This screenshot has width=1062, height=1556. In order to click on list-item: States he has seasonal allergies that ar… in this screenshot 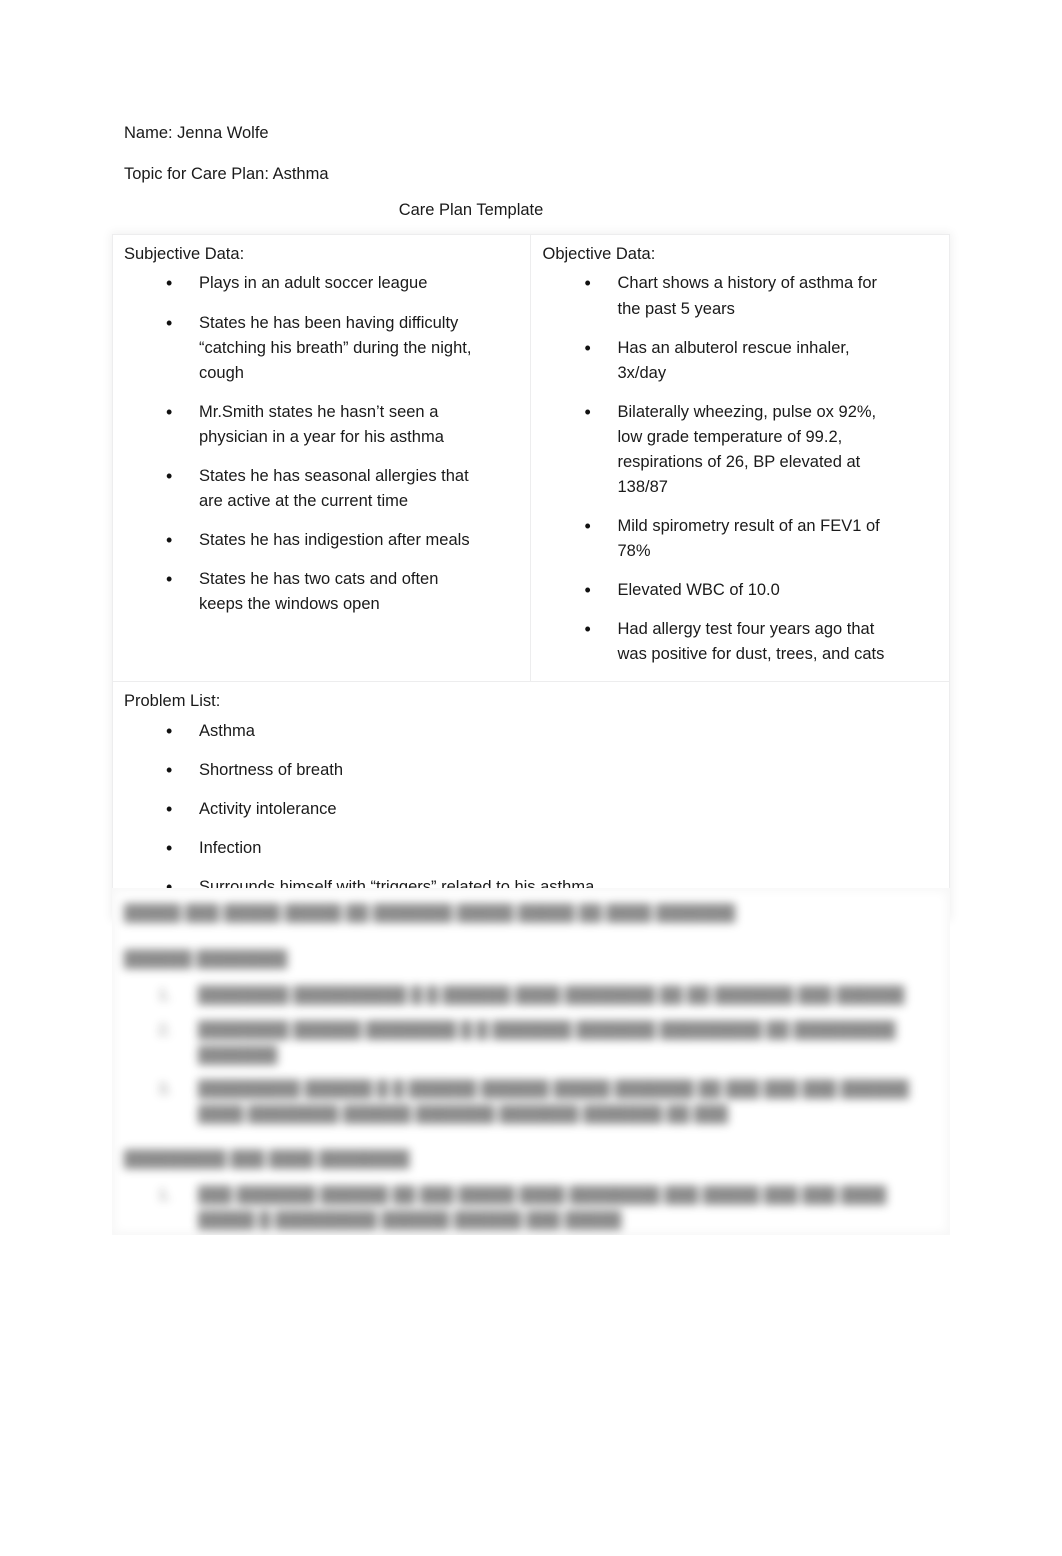, I will do `click(300, 488)`.